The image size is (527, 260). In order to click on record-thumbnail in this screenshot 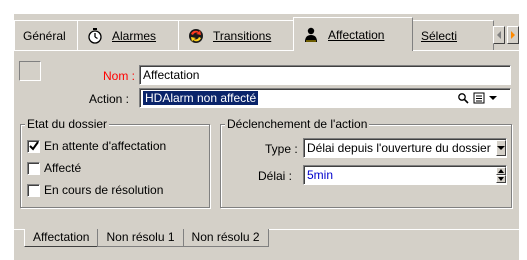, I will do `click(30, 71)`.